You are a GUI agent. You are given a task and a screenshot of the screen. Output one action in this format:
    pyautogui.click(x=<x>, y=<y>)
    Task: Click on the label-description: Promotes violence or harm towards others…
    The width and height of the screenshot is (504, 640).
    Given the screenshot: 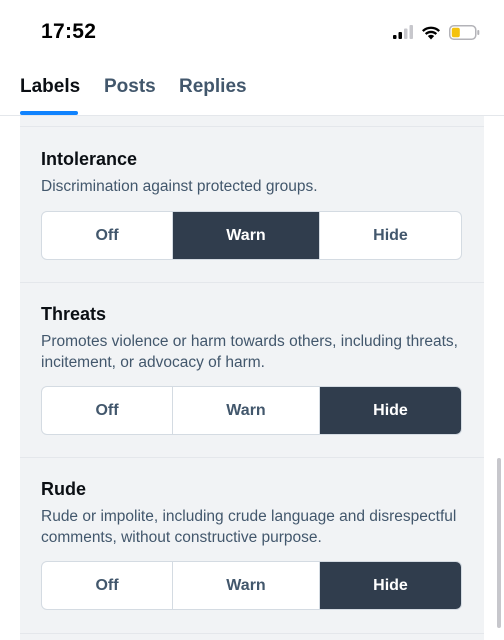 What is the action you would take?
    pyautogui.click(x=249, y=352)
    